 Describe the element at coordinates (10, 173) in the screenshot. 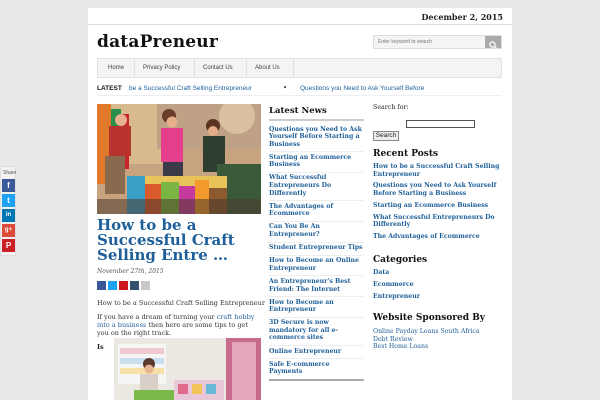

I see `share-label: Share` at that location.